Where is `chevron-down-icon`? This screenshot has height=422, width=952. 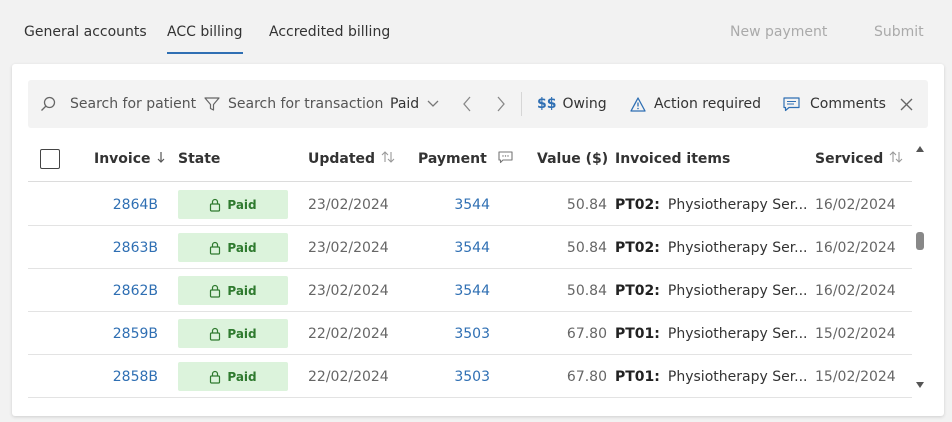 chevron-down-icon is located at coordinates (433, 104).